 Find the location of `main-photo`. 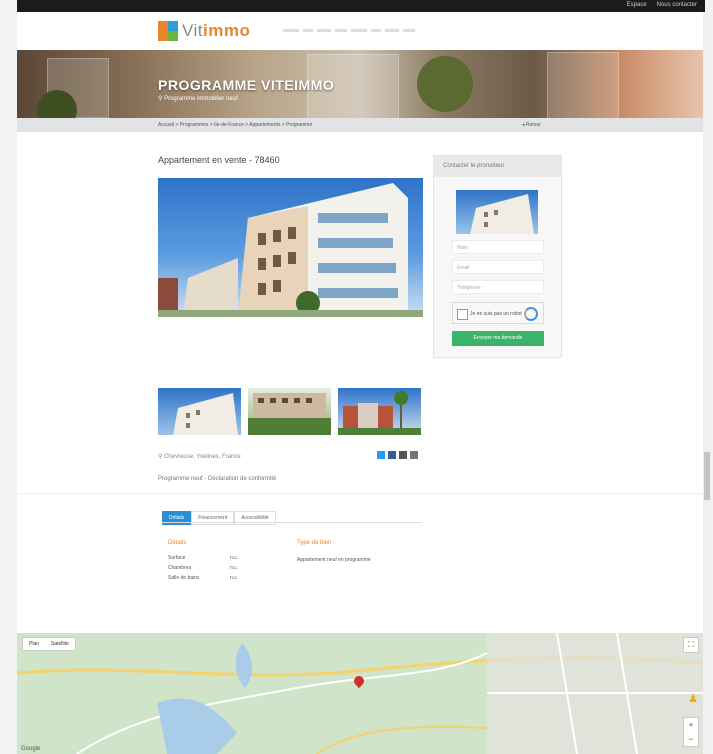

main-photo is located at coordinates (290, 247).